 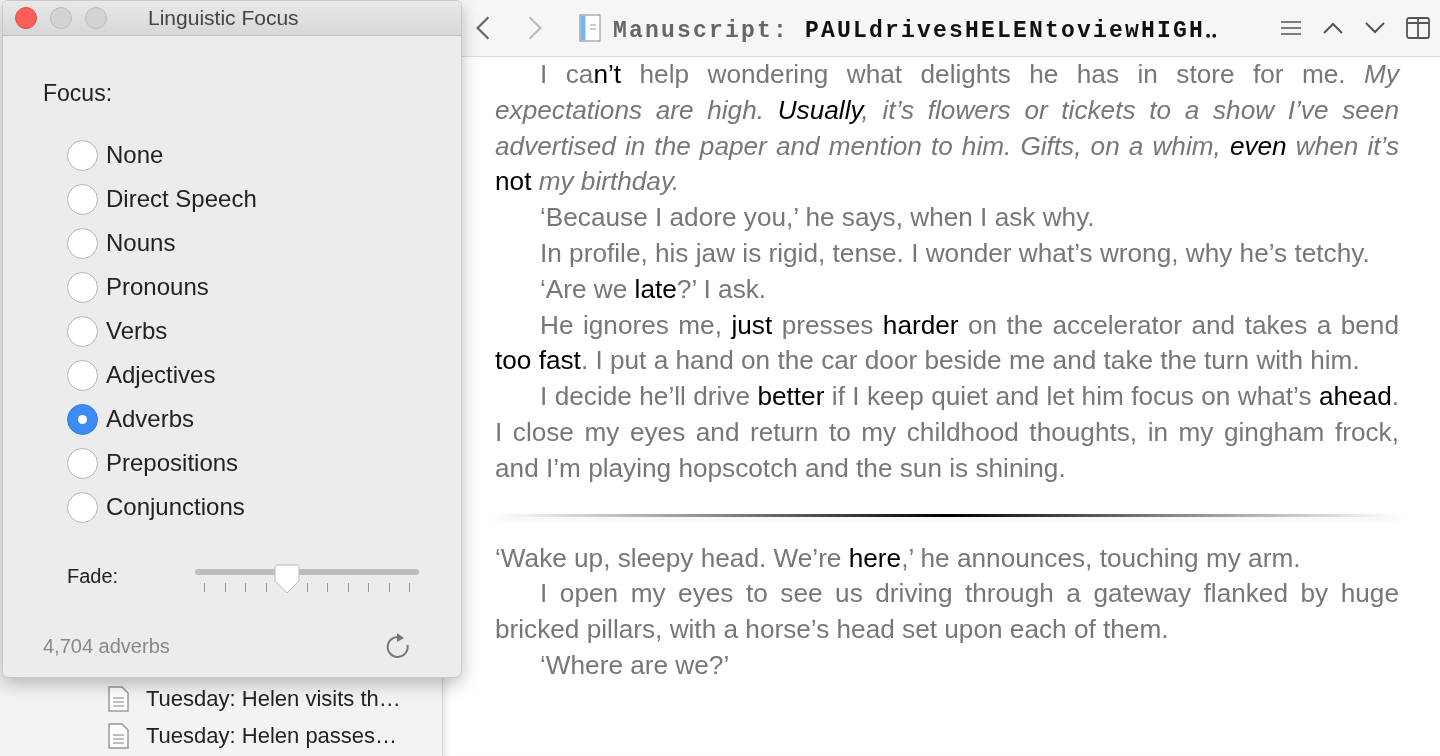 What do you see at coordinates (264, 199) in the screenshot?
I see `radio-option: Direct Speech` at bounding box center [264, 199].